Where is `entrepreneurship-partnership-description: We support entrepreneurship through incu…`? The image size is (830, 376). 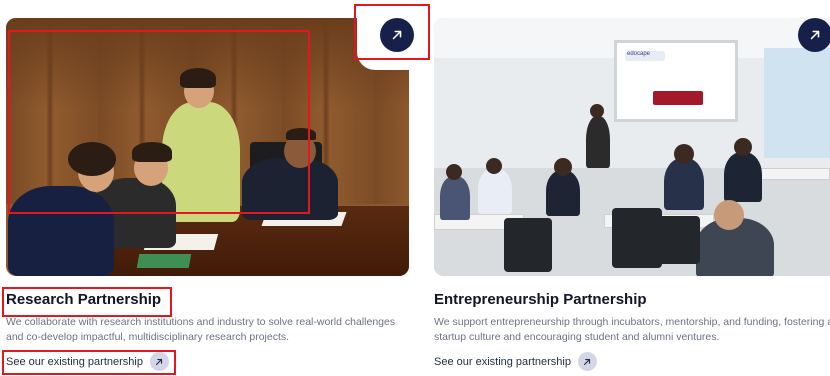
entrepreneurship-partnership-description: We support entrepreneurship through incu… is located at coordinates (632, 329).